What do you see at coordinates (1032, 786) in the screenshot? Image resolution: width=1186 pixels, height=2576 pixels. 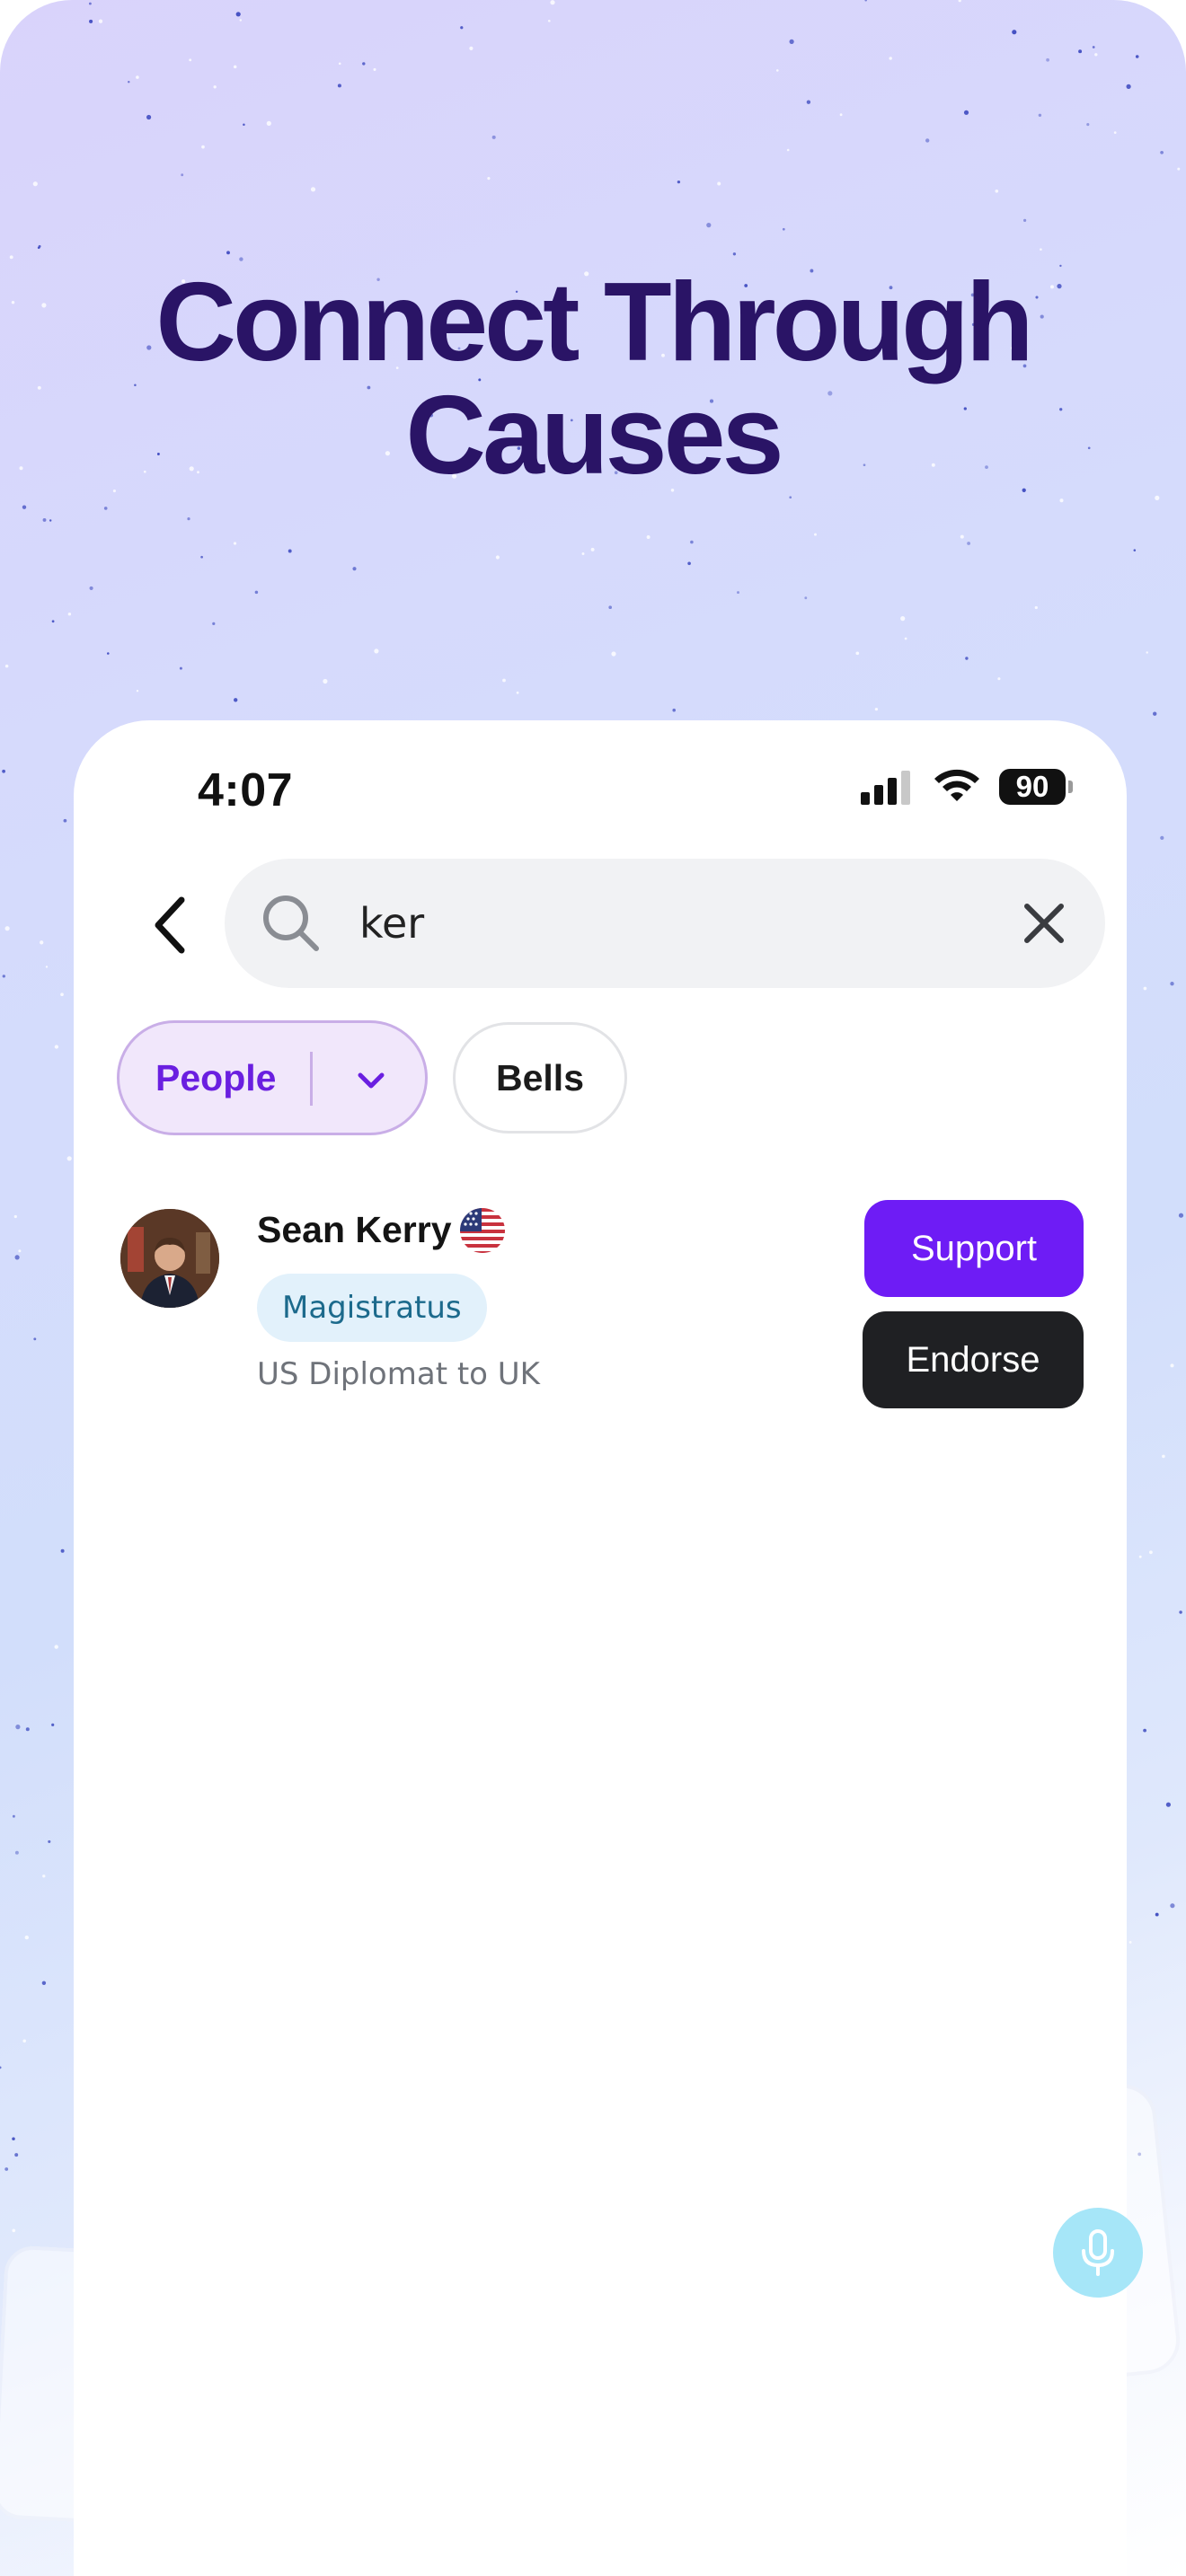 I see `battery-level: 90` at bounding box center [1032, 786].